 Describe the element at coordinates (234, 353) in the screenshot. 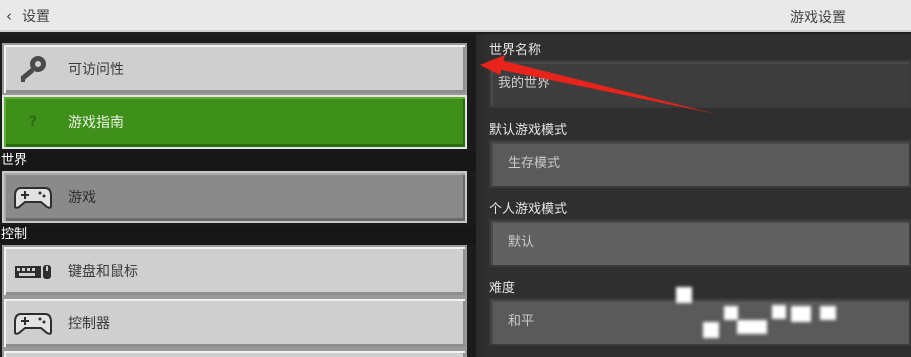

I see `sidebar-item-partial` at that location.